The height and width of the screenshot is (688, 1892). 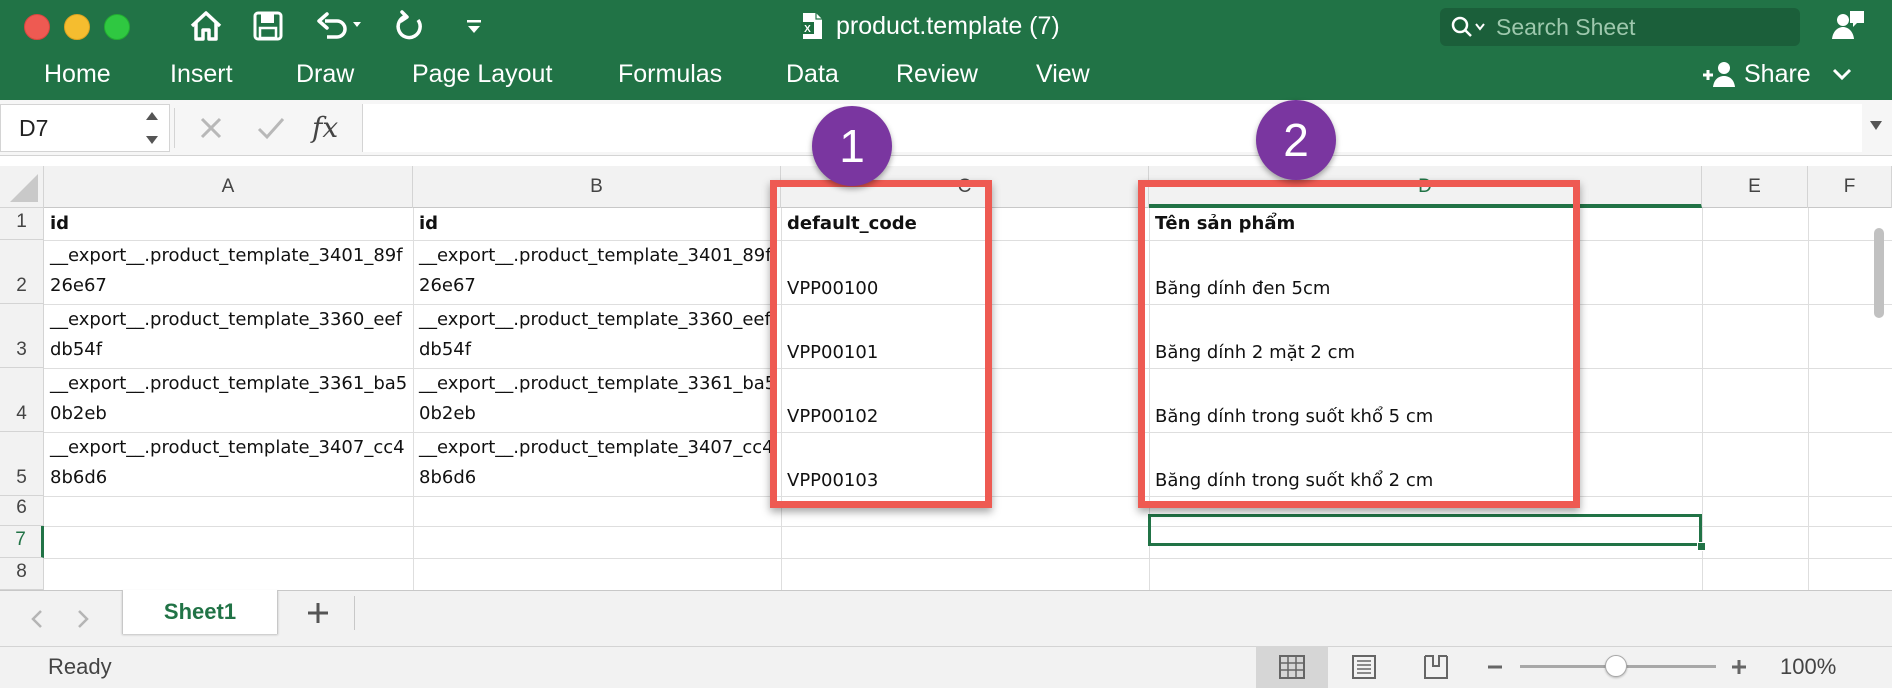 What do you see at coordinates (410, 26) in the screenshot?
I see `redo-icon` at bounding box center [410, 26].